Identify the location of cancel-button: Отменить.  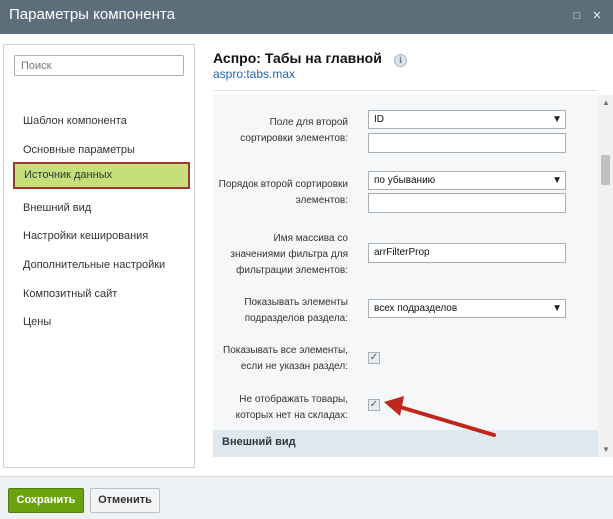
(125, 500).